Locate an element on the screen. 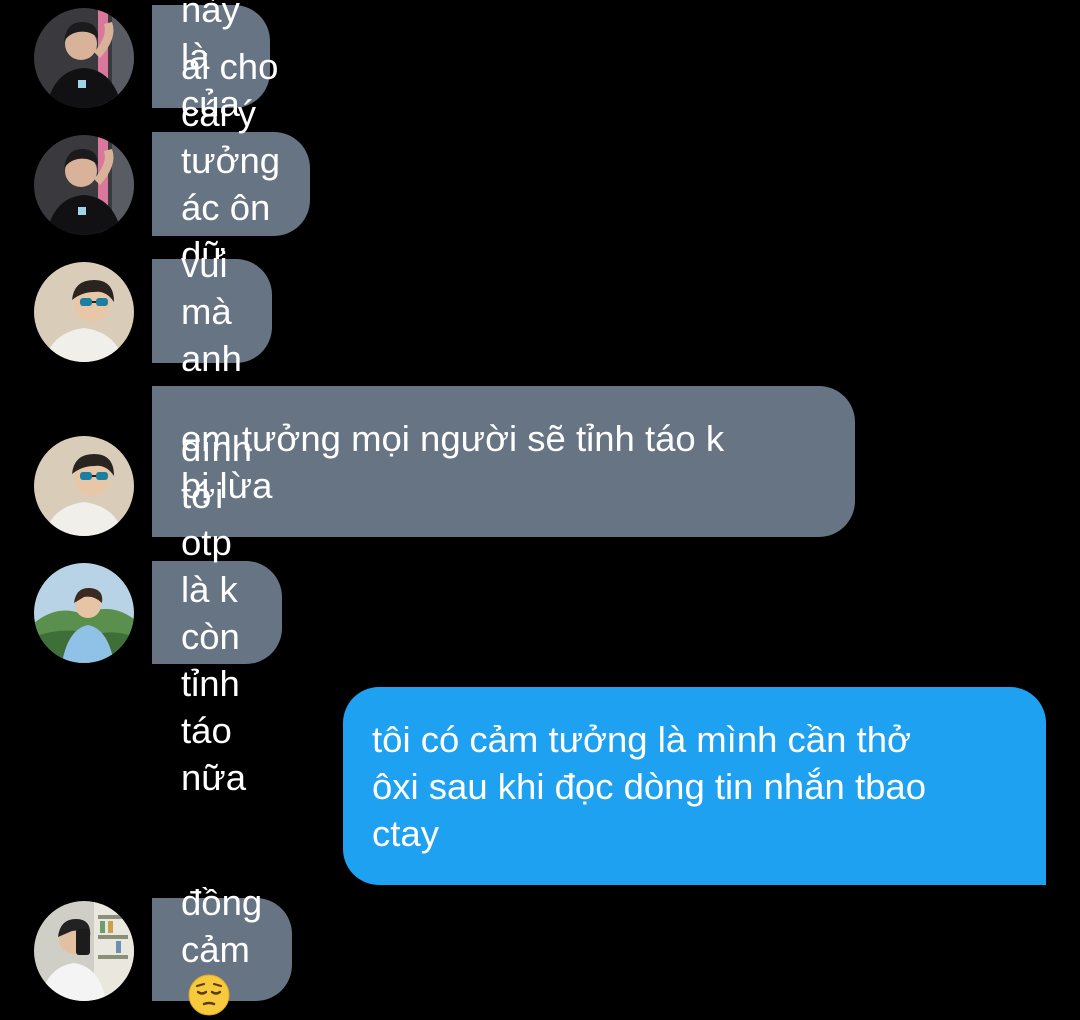 The image size is (1080, 1020). message-bubble: dính tới otp là k còn tỉnh táo nữa is located at coordinates (217, 613).